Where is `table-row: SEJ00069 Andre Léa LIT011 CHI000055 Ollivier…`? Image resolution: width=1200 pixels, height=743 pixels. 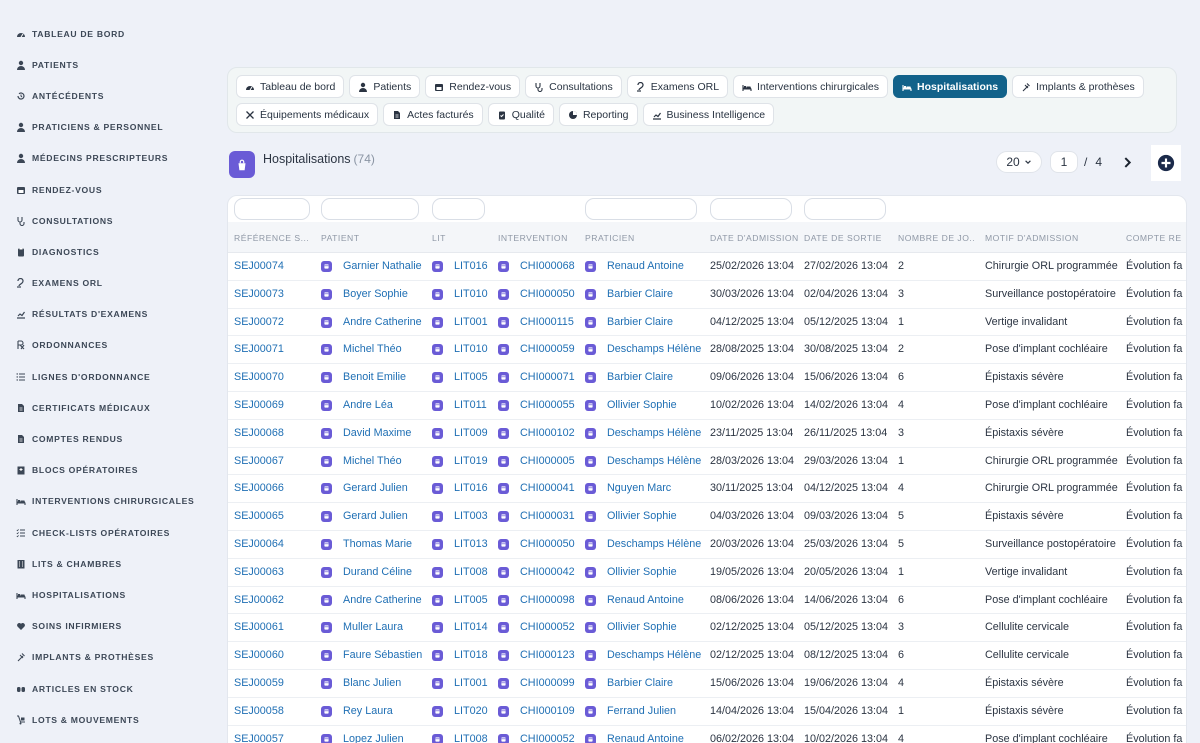
table-row: SEJ00069 Andre Léa LIT011 CHI000055 Ollivier… is located at coordinates (707, 406).